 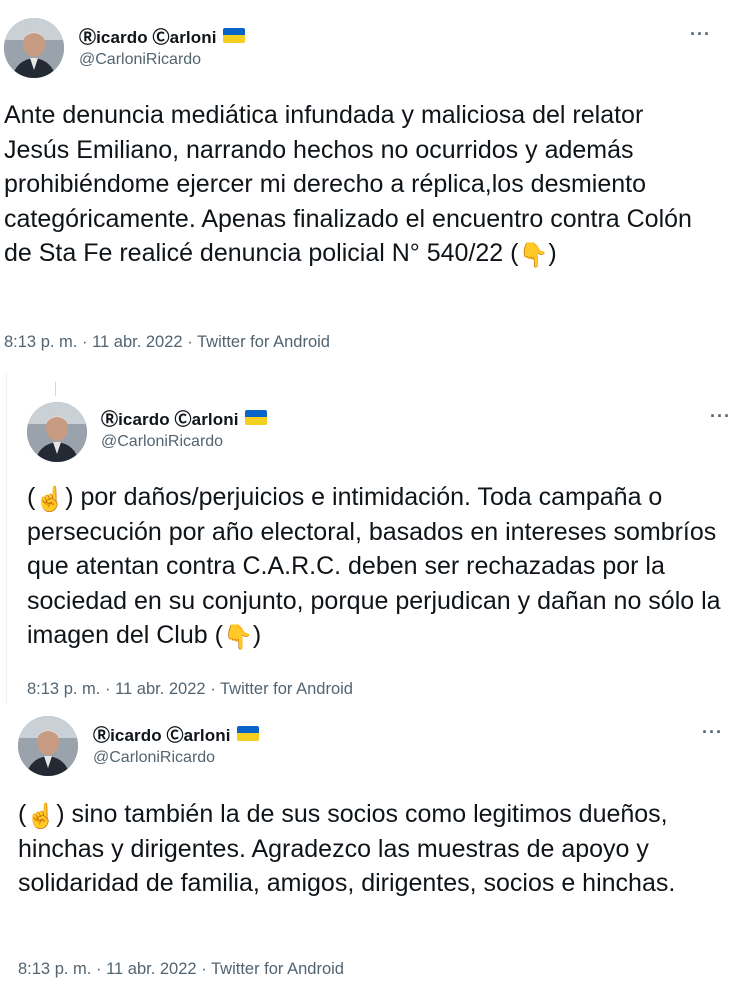 What do you see at coordinates (55, 389) in the screenshot?
I see `thread-connector` at bounding box center [55, 389].